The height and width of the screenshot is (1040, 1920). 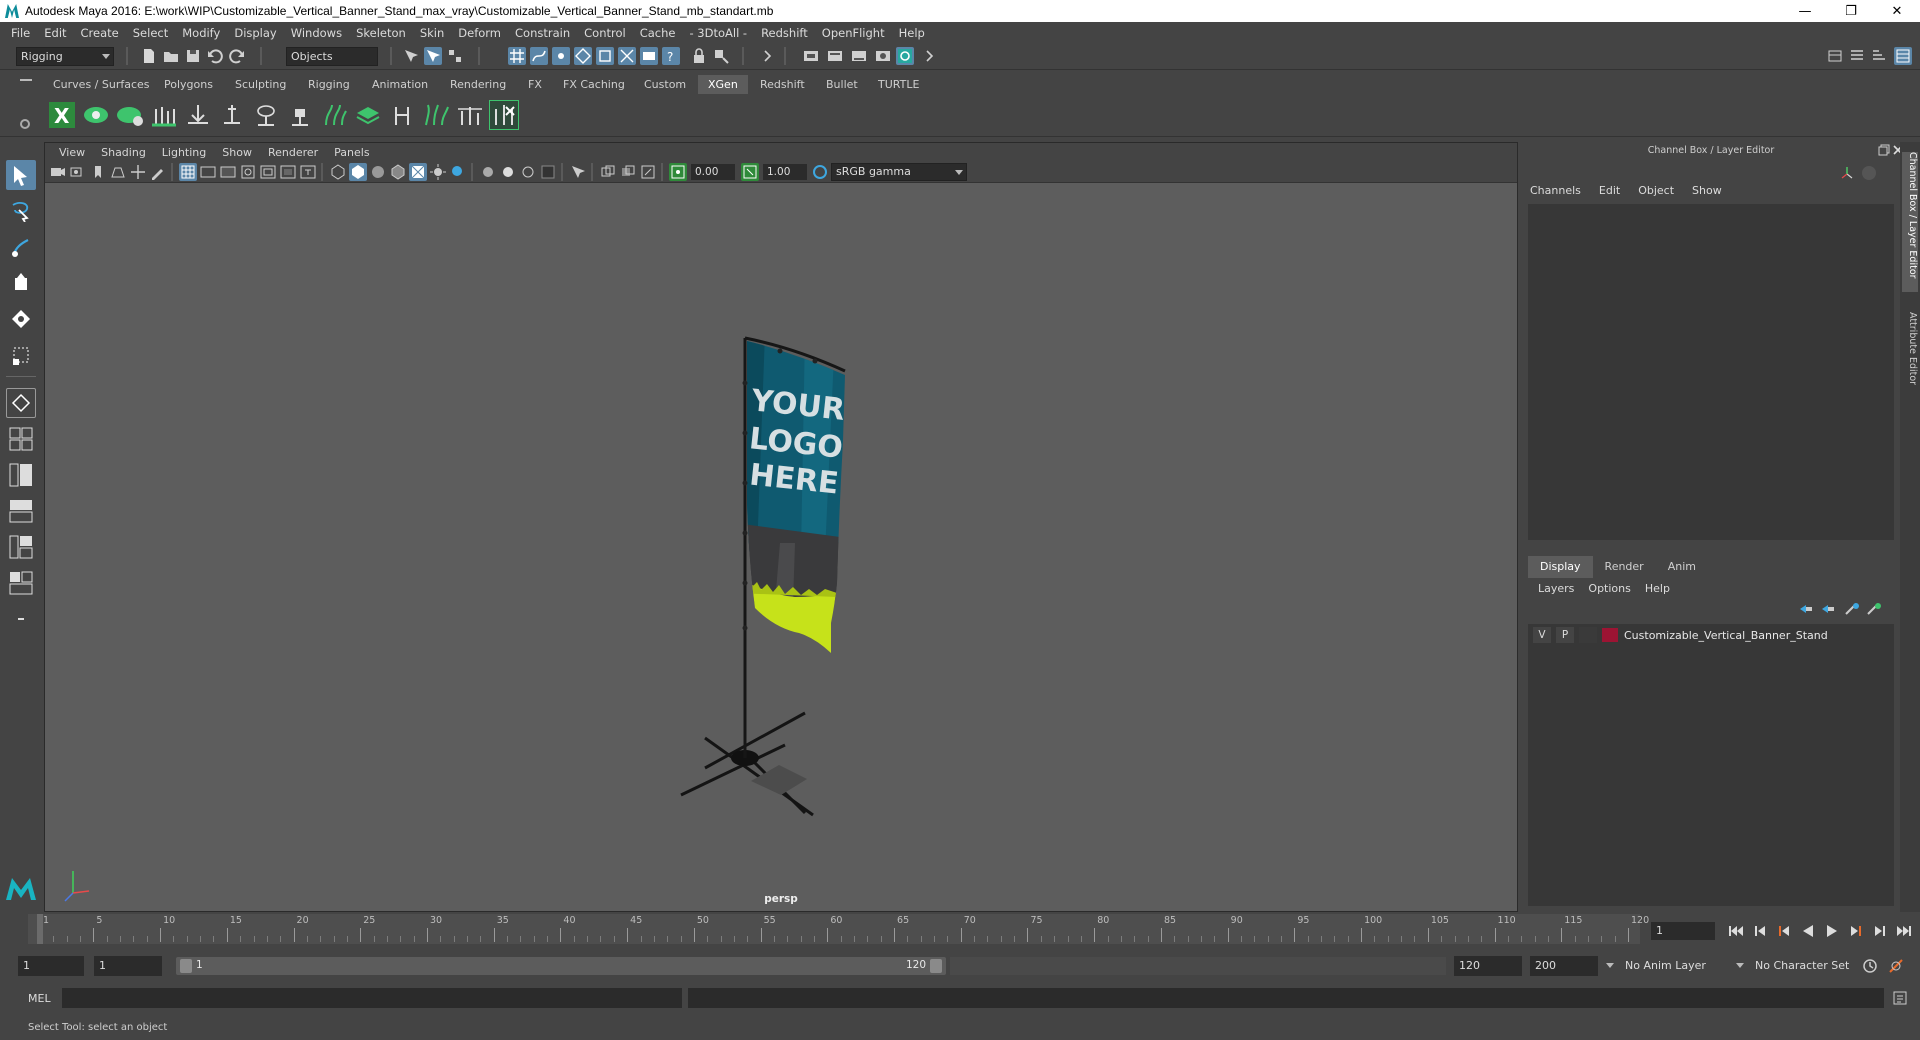 I want to click on open-scene-icon, so click(x=171, y=56).